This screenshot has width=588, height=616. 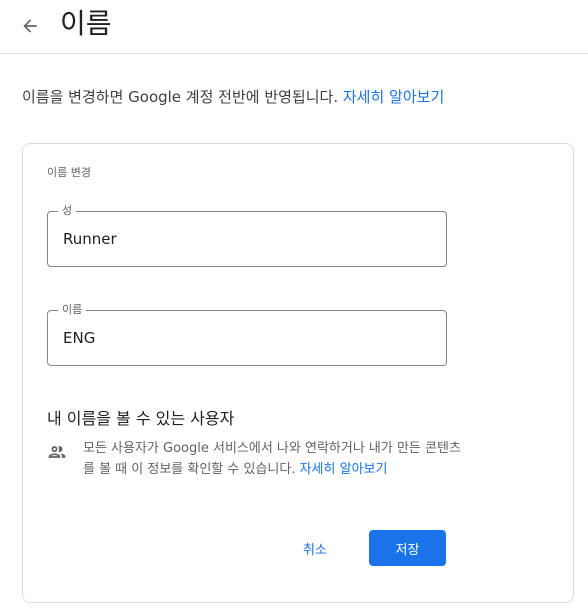 I want to click on first-name-field: 이름, so click(x=247, y=334).